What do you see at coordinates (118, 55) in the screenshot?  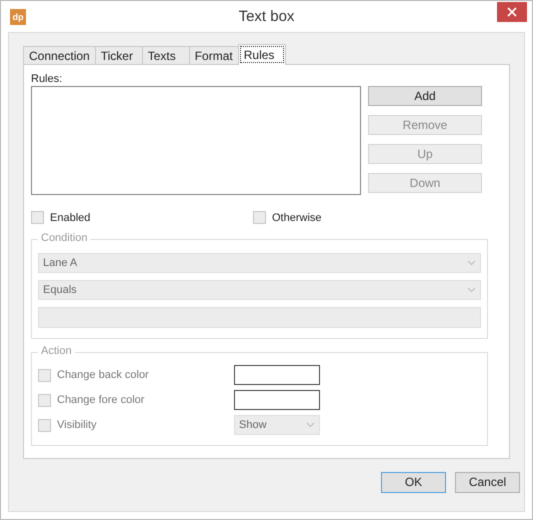 I see `tab: Ticker` at bounding box center [118, 55].